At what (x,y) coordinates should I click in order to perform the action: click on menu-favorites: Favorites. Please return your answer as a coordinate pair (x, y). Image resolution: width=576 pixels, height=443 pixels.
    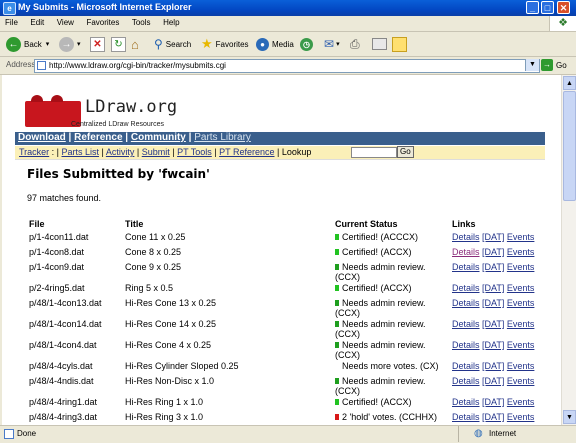
    Looking at the image, I should click on (102, 21).